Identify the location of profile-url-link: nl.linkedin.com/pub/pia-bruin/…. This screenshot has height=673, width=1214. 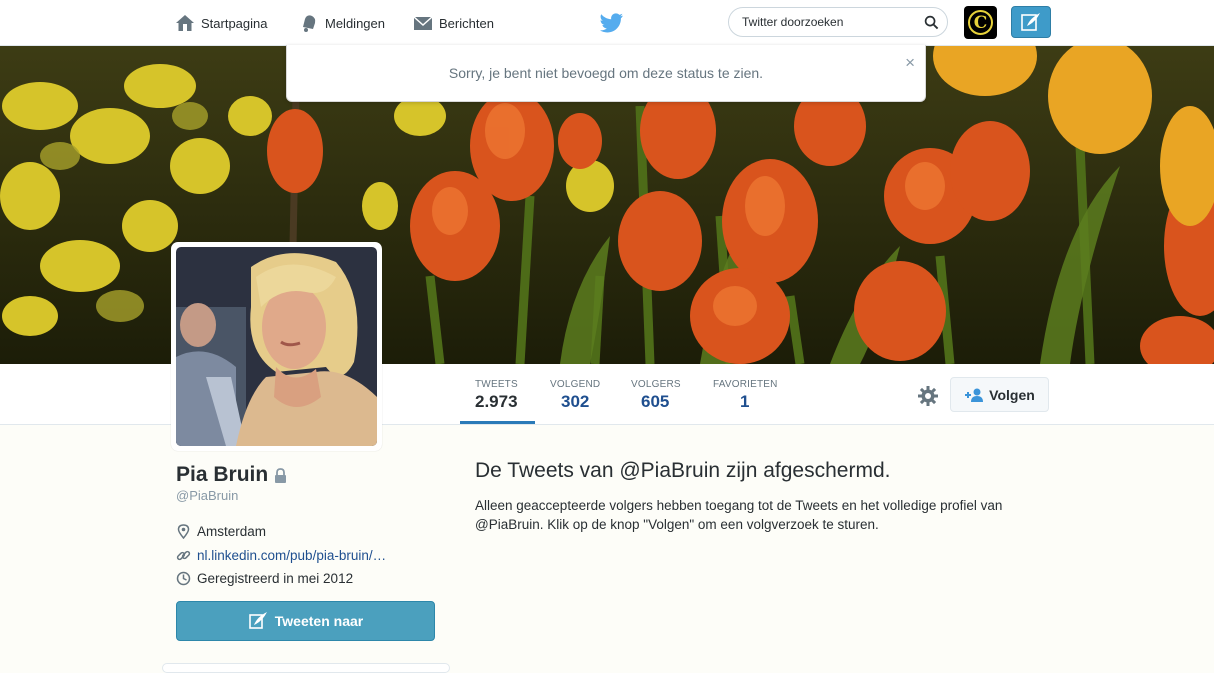
(291, 555).